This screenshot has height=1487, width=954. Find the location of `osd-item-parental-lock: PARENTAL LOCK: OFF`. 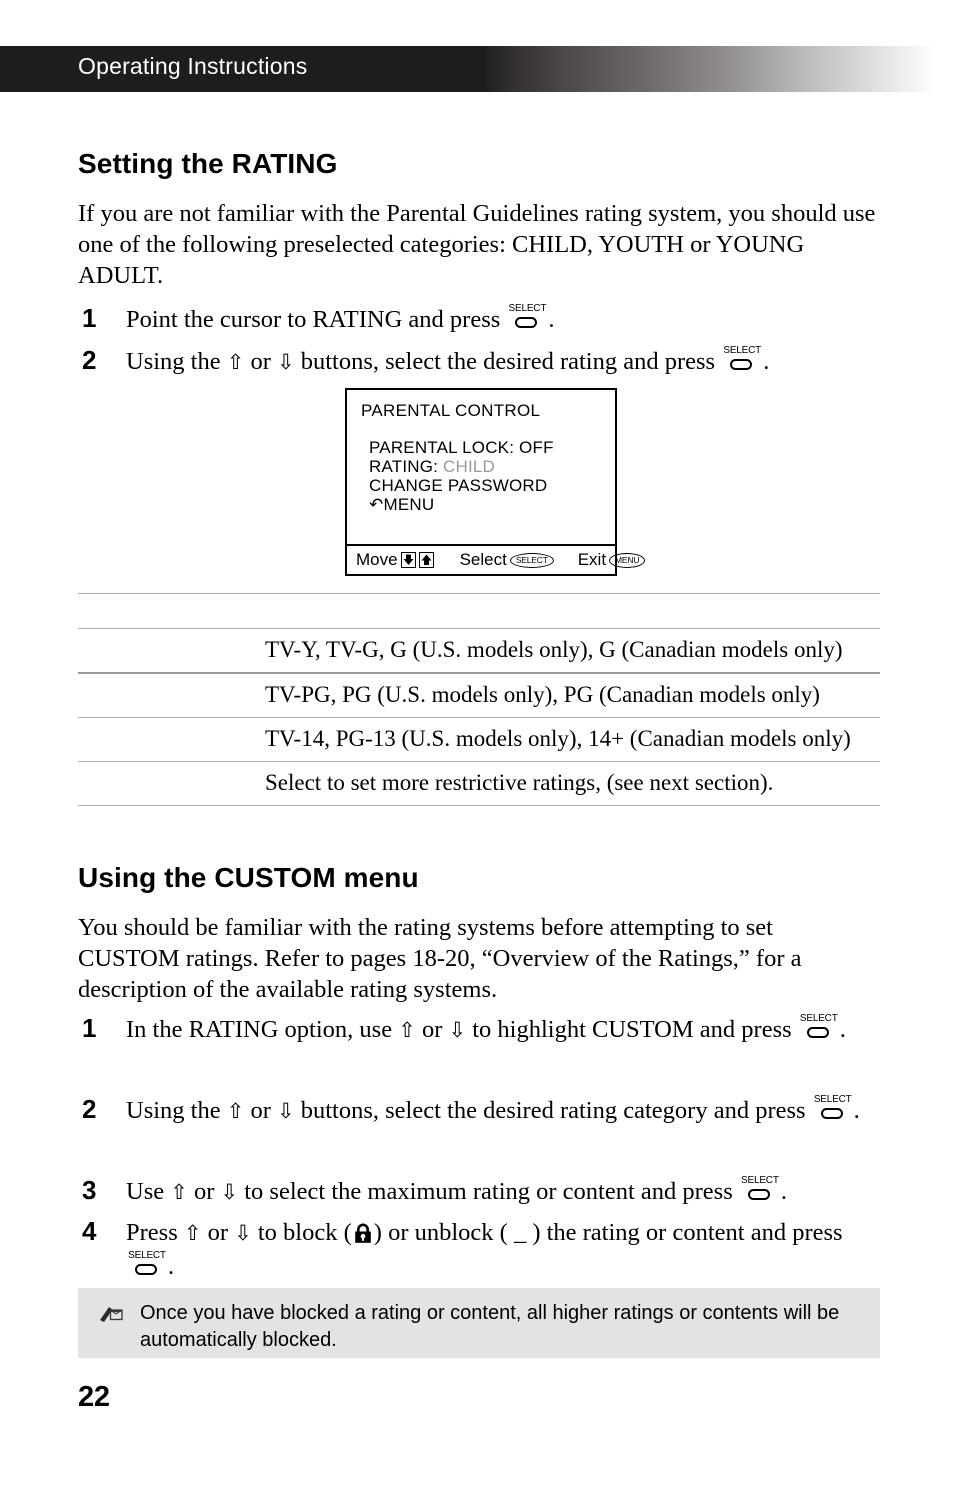

osd-item-parental-lock: PARENTAL LOCK: OFF is located at coordinates (461, 447).